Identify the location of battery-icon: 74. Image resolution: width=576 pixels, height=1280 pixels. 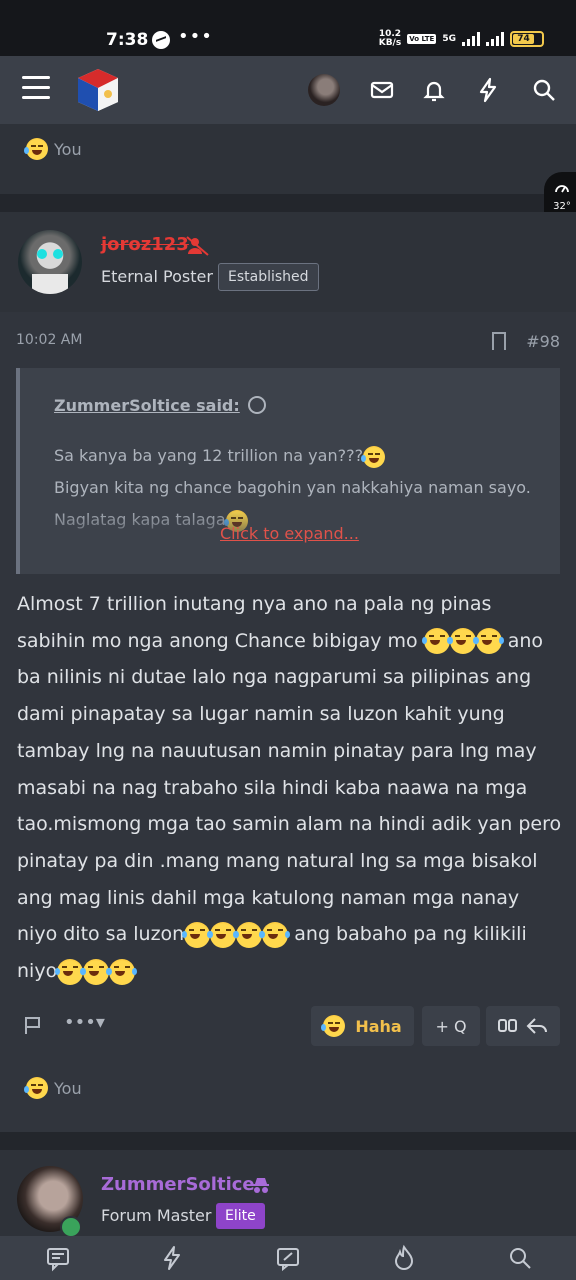
(527, 39).